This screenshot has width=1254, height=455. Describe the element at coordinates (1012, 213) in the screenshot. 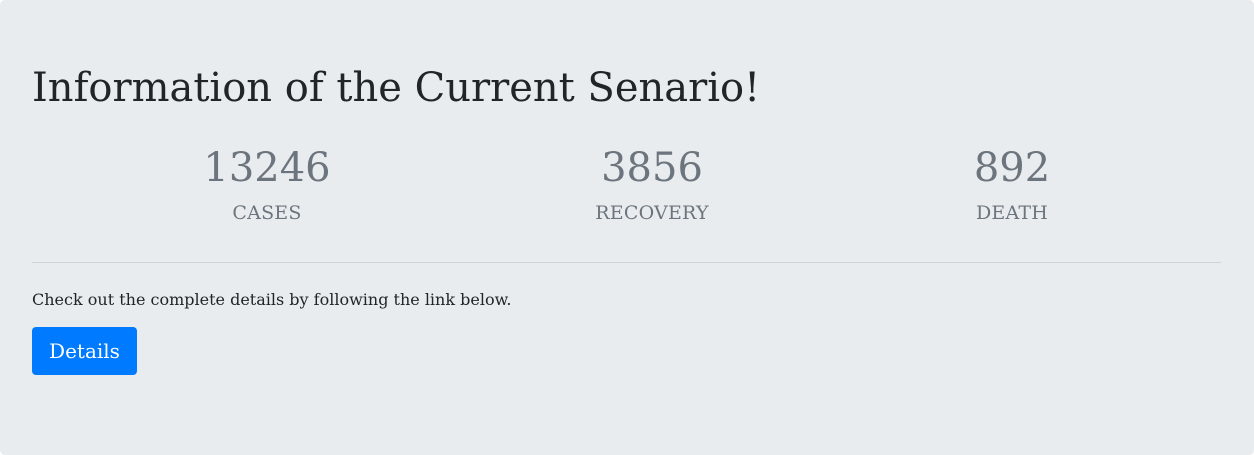

I see `stat-death-label: DEATH` at that location.